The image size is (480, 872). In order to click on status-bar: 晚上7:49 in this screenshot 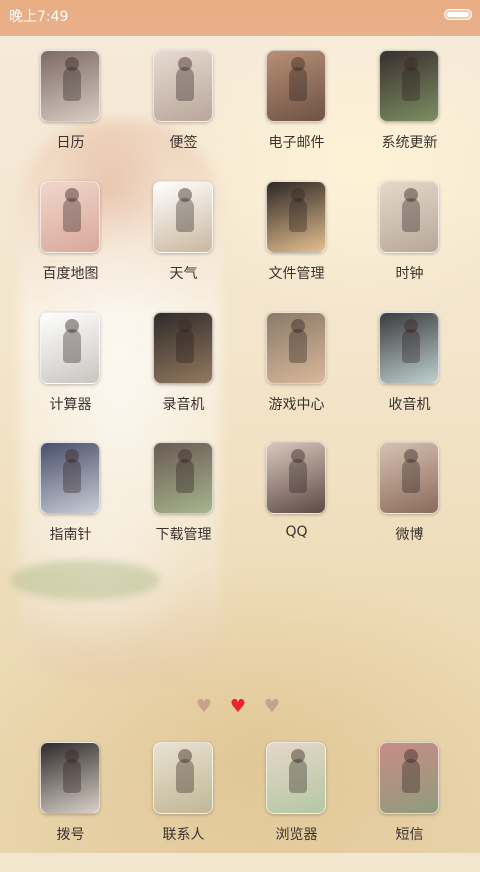, I will do `click(240, 18)`.